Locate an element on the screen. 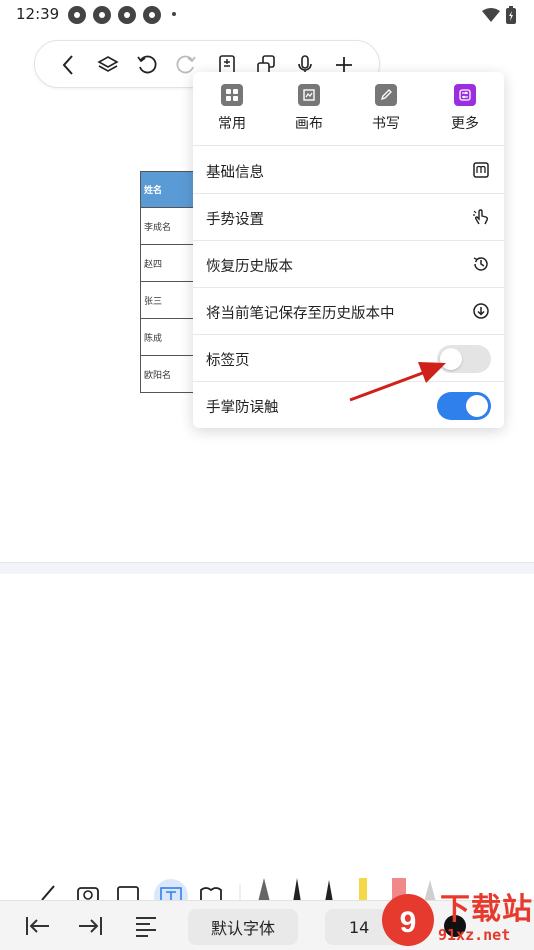 The height and width of the screenshot is (950, 534). download-circle-icon is located at coordinates (481, 311).